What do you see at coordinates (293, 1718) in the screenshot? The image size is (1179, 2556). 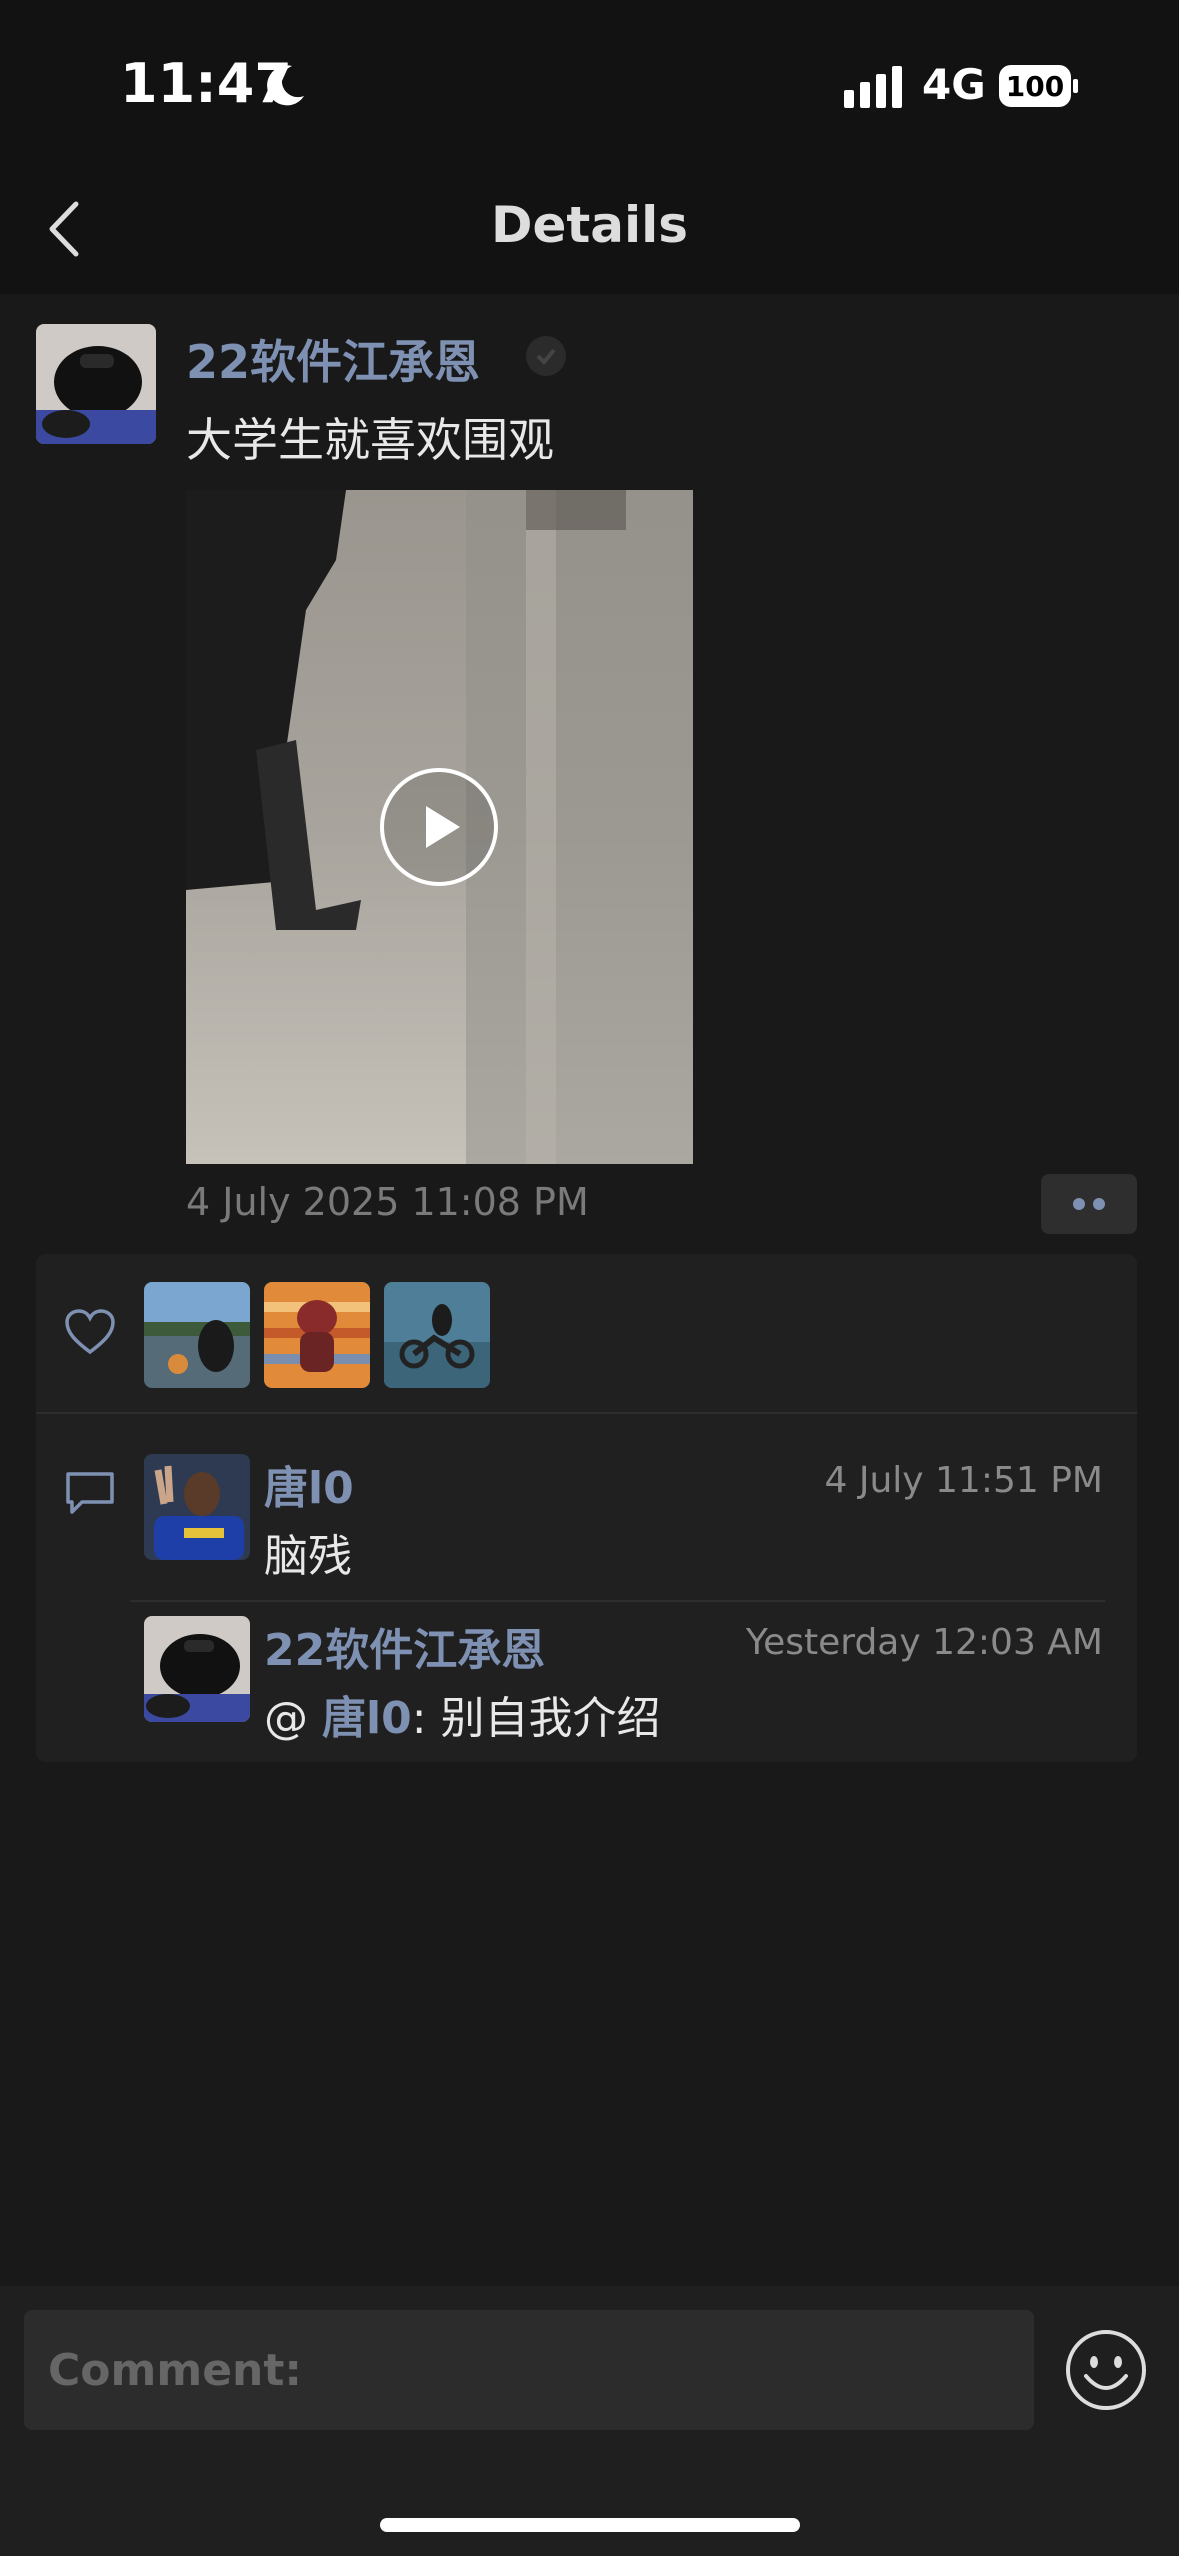 I see `mention-prefix: @` at bounding box center [293, 1718].